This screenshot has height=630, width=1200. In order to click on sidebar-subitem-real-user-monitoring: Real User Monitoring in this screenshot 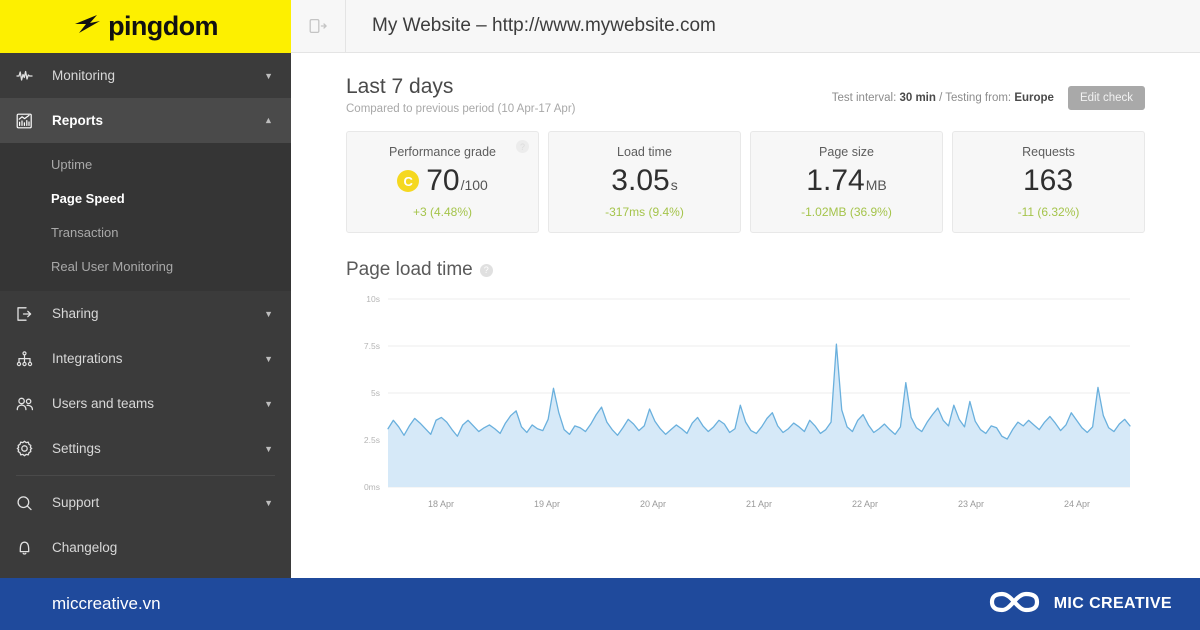, I will do `click(145, 266)`.